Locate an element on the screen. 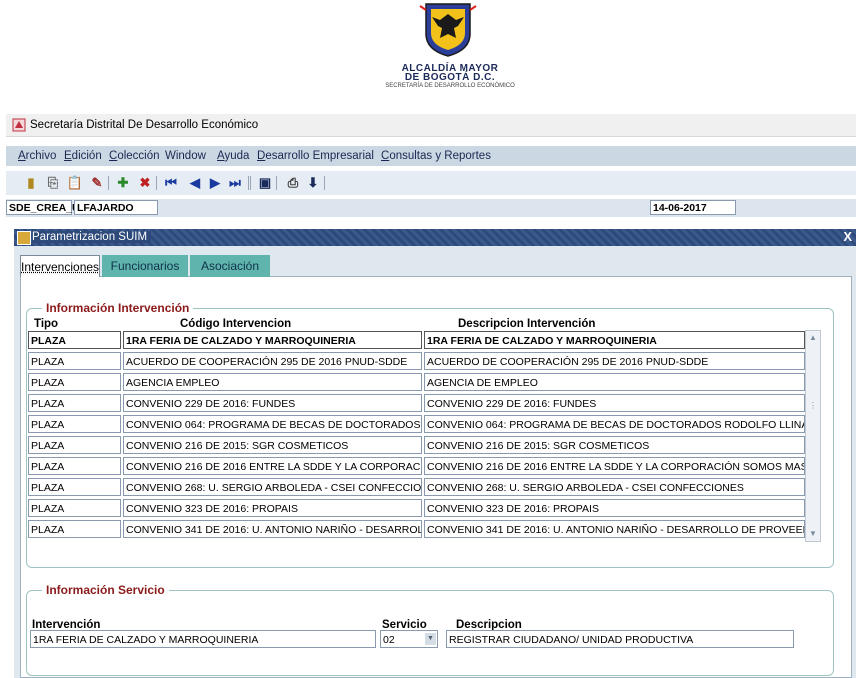  tab-intervenciones: Intervenciones is located at coordinates (60, 266).